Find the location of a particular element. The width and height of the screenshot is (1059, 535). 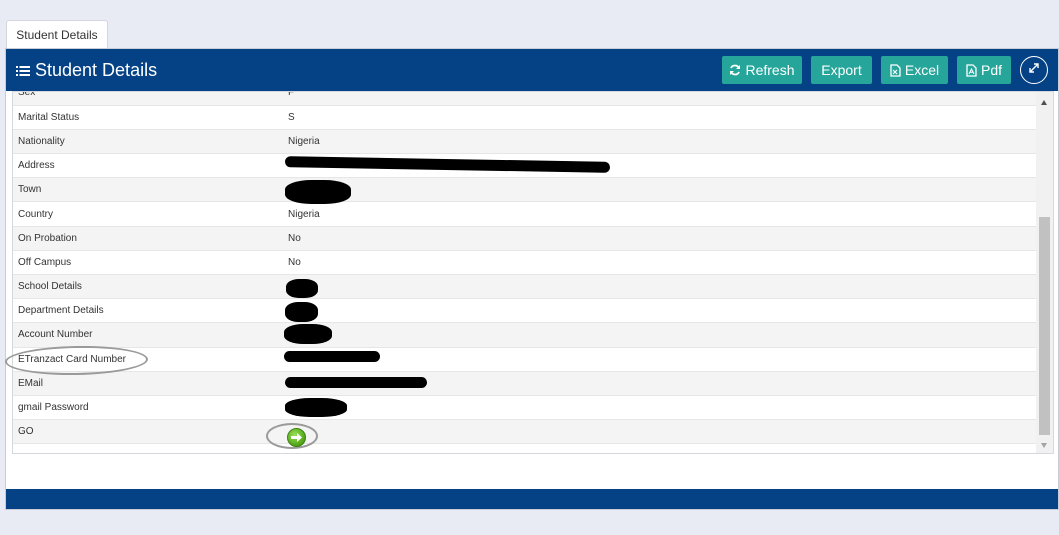

table-row: ETranzact Card Number is located at coordinates (524, 359).